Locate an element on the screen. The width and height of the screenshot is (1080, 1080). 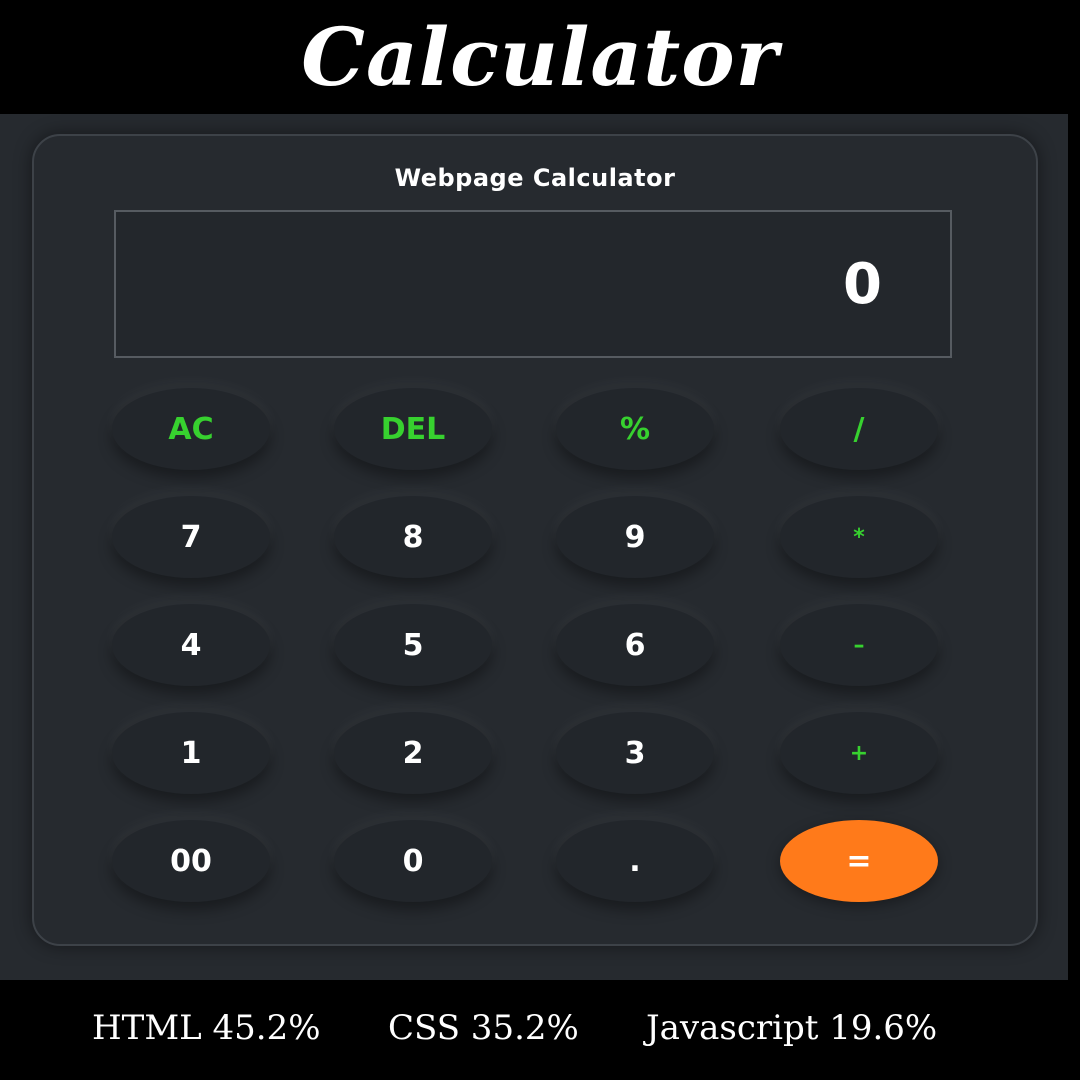
digit-2-button: 2 is located at coordinates (413, 753).